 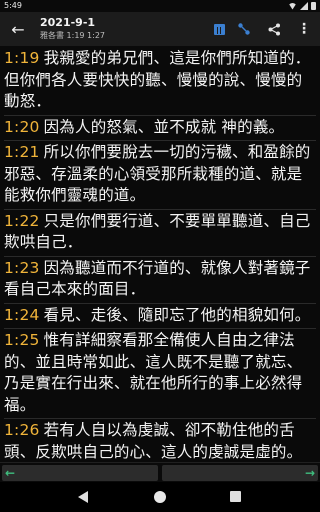 I want to click on verse-row: 1:24 看見、走後、隨即忘了他的相貌如何。, so click(x=160, y=317).